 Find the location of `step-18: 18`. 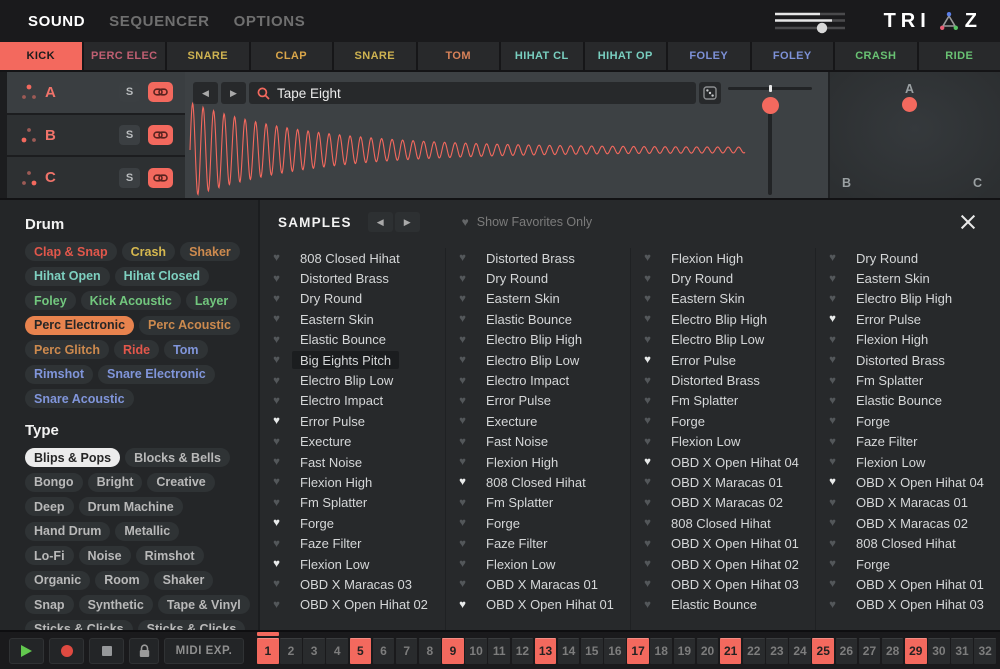

step-18: 18 is located at coordinates (661, 650).